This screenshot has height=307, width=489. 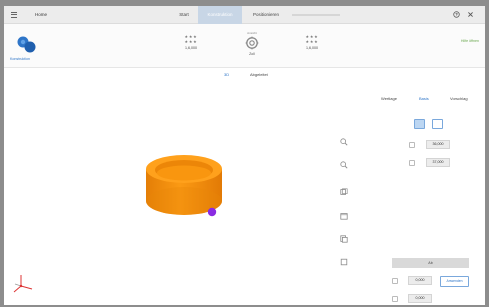 I want to click on ribbon-group-right: ★★★ ★★★ 1,6,000, so click(x=312, y=42).